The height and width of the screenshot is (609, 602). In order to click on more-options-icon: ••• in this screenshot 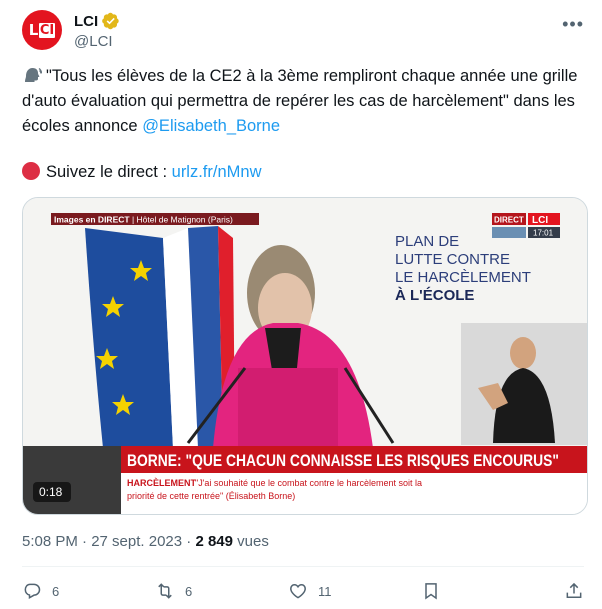, I will do `click(573, 24)`.